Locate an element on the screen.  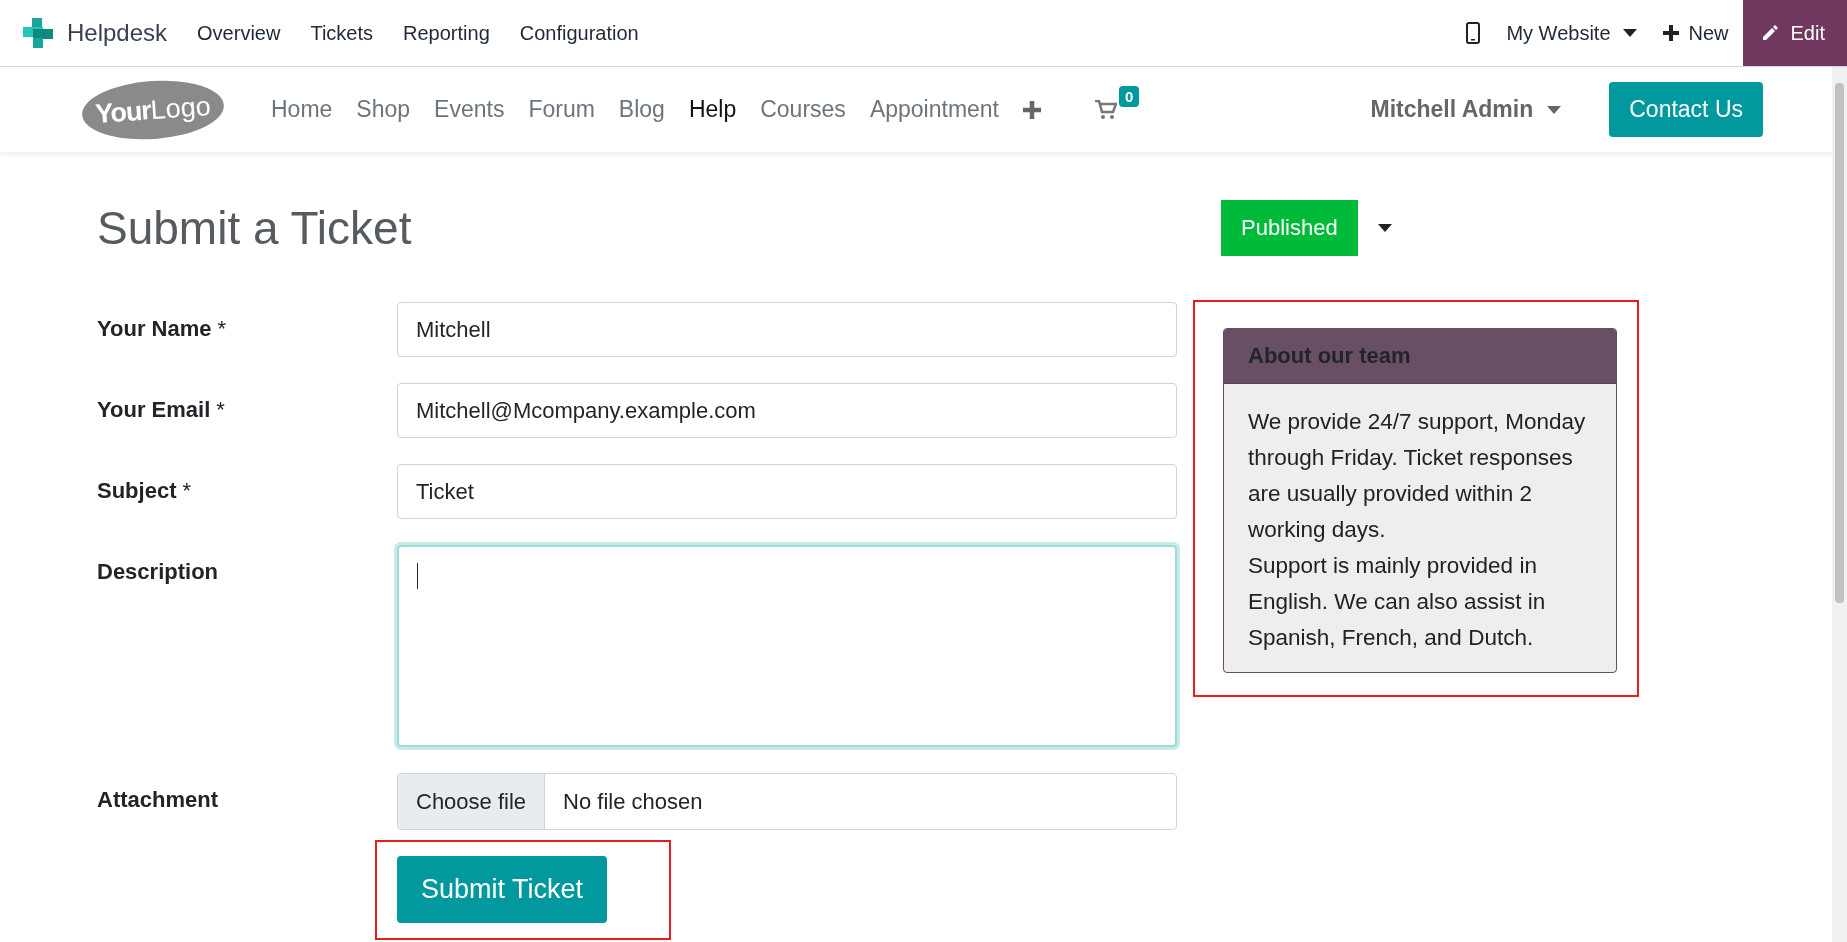
mobile-phone-icon is located at coordinates (1473, 33).